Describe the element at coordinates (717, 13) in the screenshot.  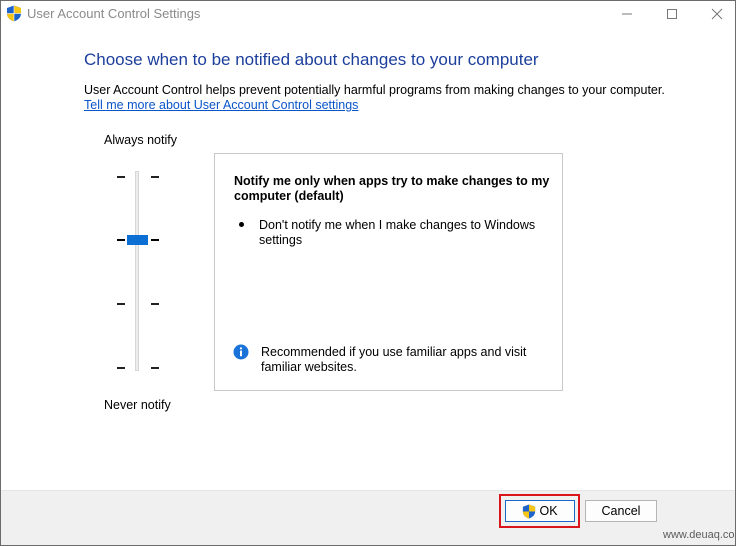
I see `close-icon` at that location.